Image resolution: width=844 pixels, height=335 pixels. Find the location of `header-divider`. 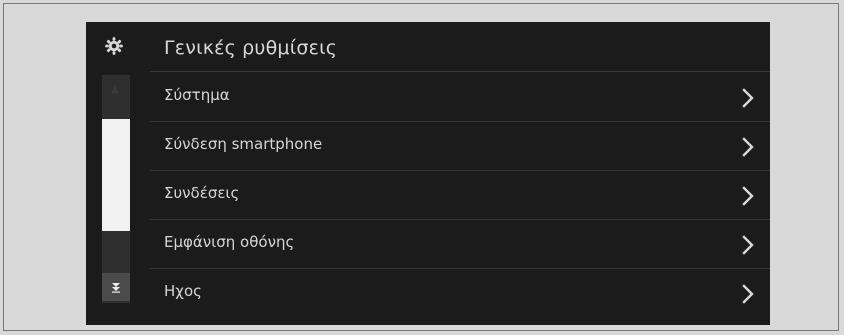

header-divider is located at coordinates (460, 71).